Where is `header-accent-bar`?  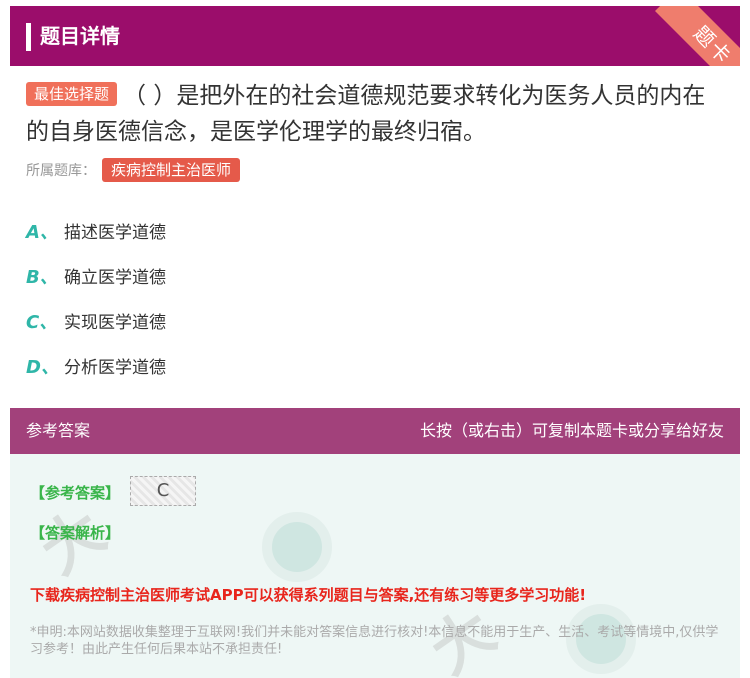 header-accent-bar is located at coordinates (28, 37).